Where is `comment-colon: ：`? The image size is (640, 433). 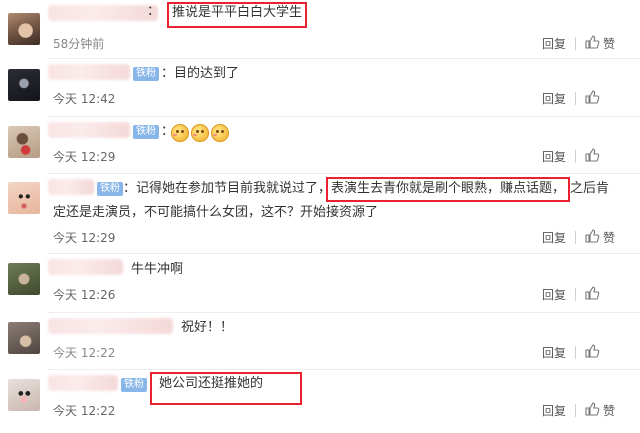 comment-colon: ： is located at coordinates (154, 11).